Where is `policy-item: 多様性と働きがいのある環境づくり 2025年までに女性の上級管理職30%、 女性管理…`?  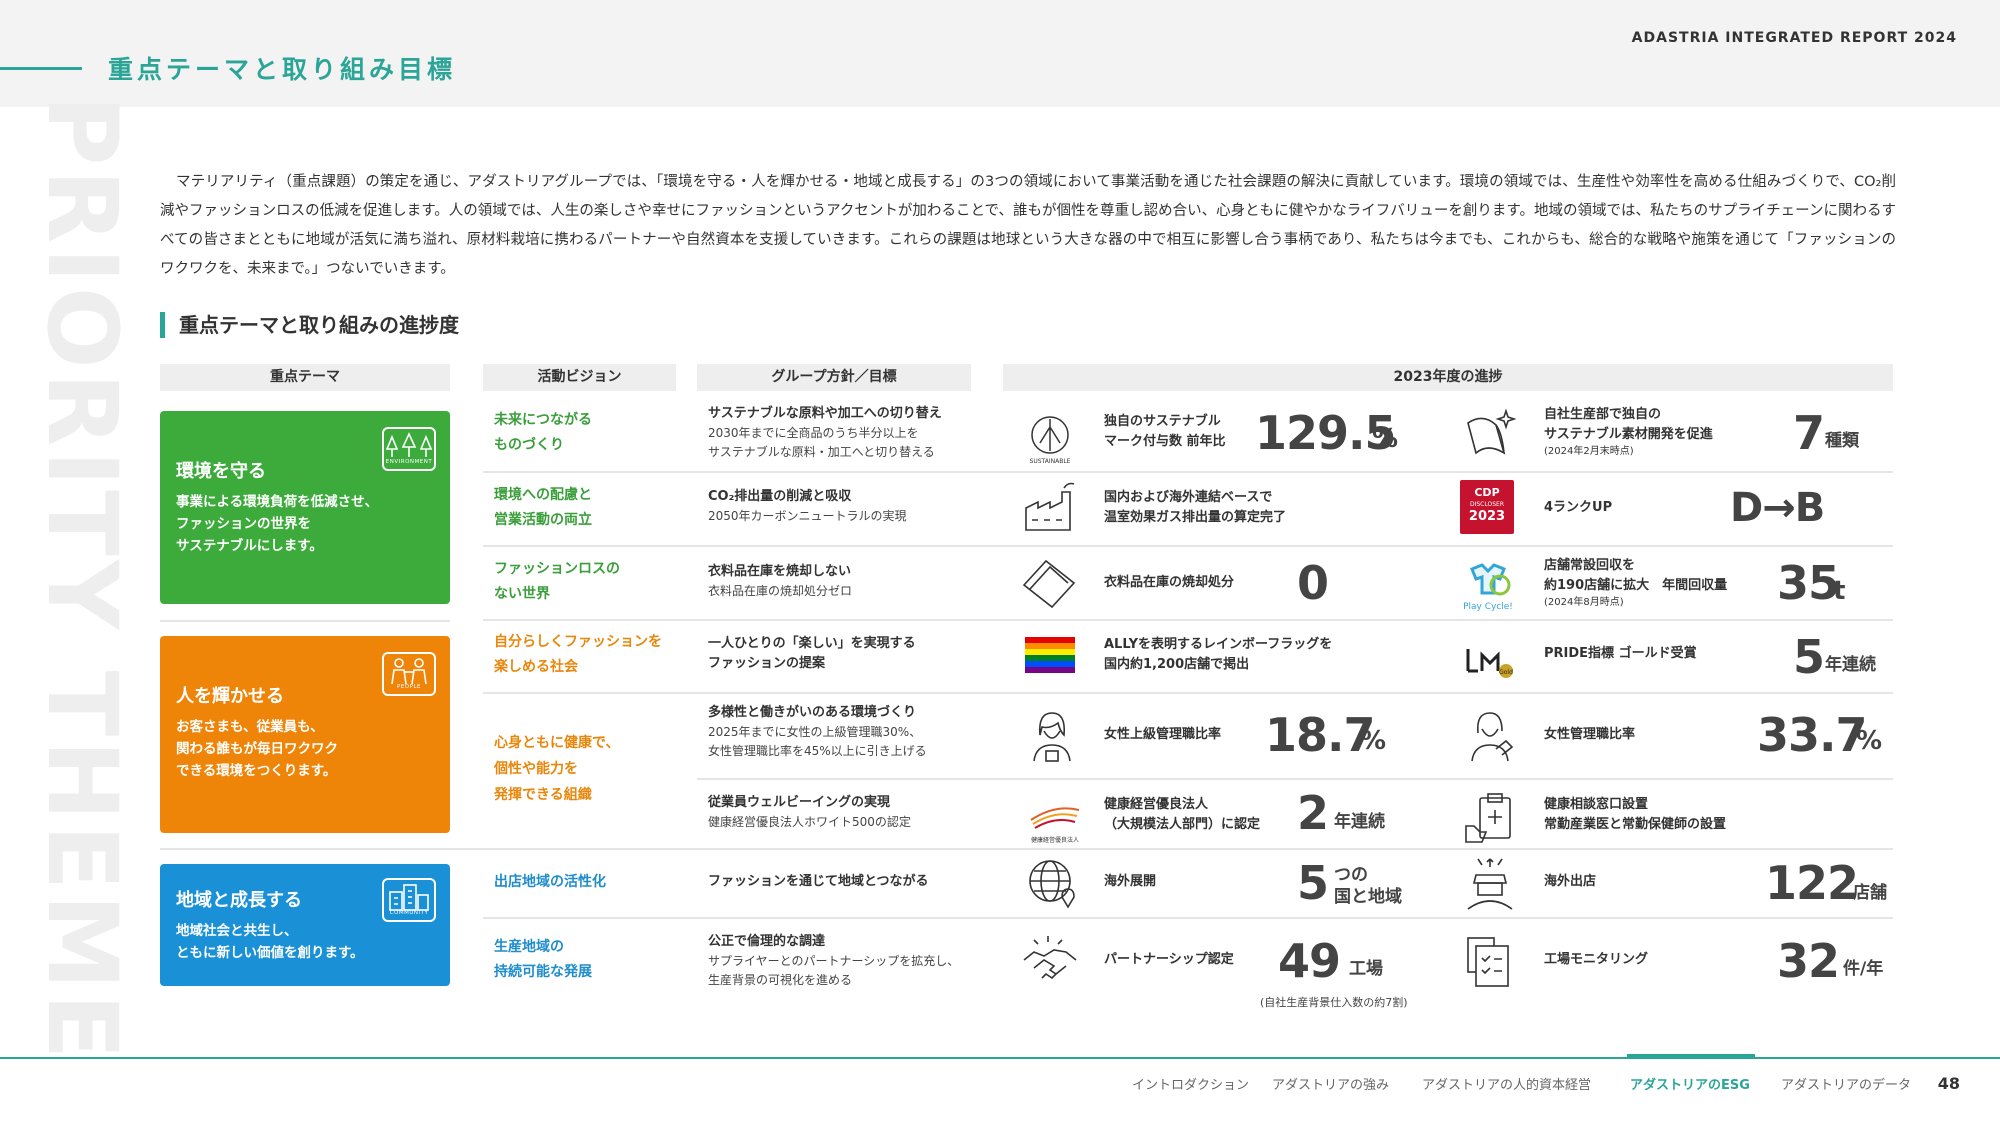
policy-item: 多様性と働きがいのある環境づくり 2025年までに女性の上級管理職30%、 女性管理… is located at coordinates (817, 731).